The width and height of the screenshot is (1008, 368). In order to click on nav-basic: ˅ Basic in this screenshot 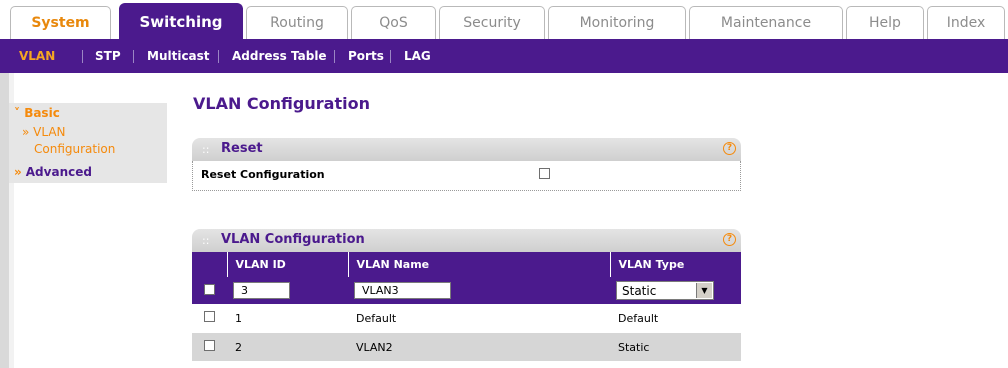, I will do `click(37, 113)`.